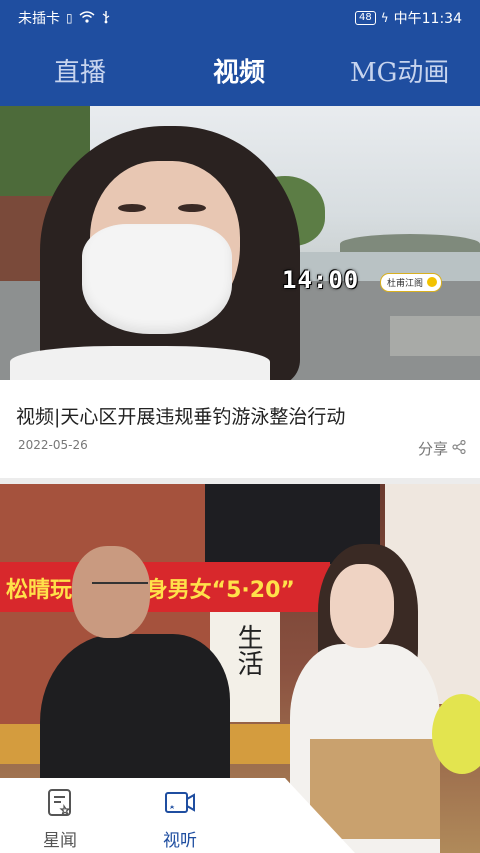  Describe the element at coordinates (405, 284) in the screenshot. I see `channel-badge-label: 杜甫江阁` at that location.